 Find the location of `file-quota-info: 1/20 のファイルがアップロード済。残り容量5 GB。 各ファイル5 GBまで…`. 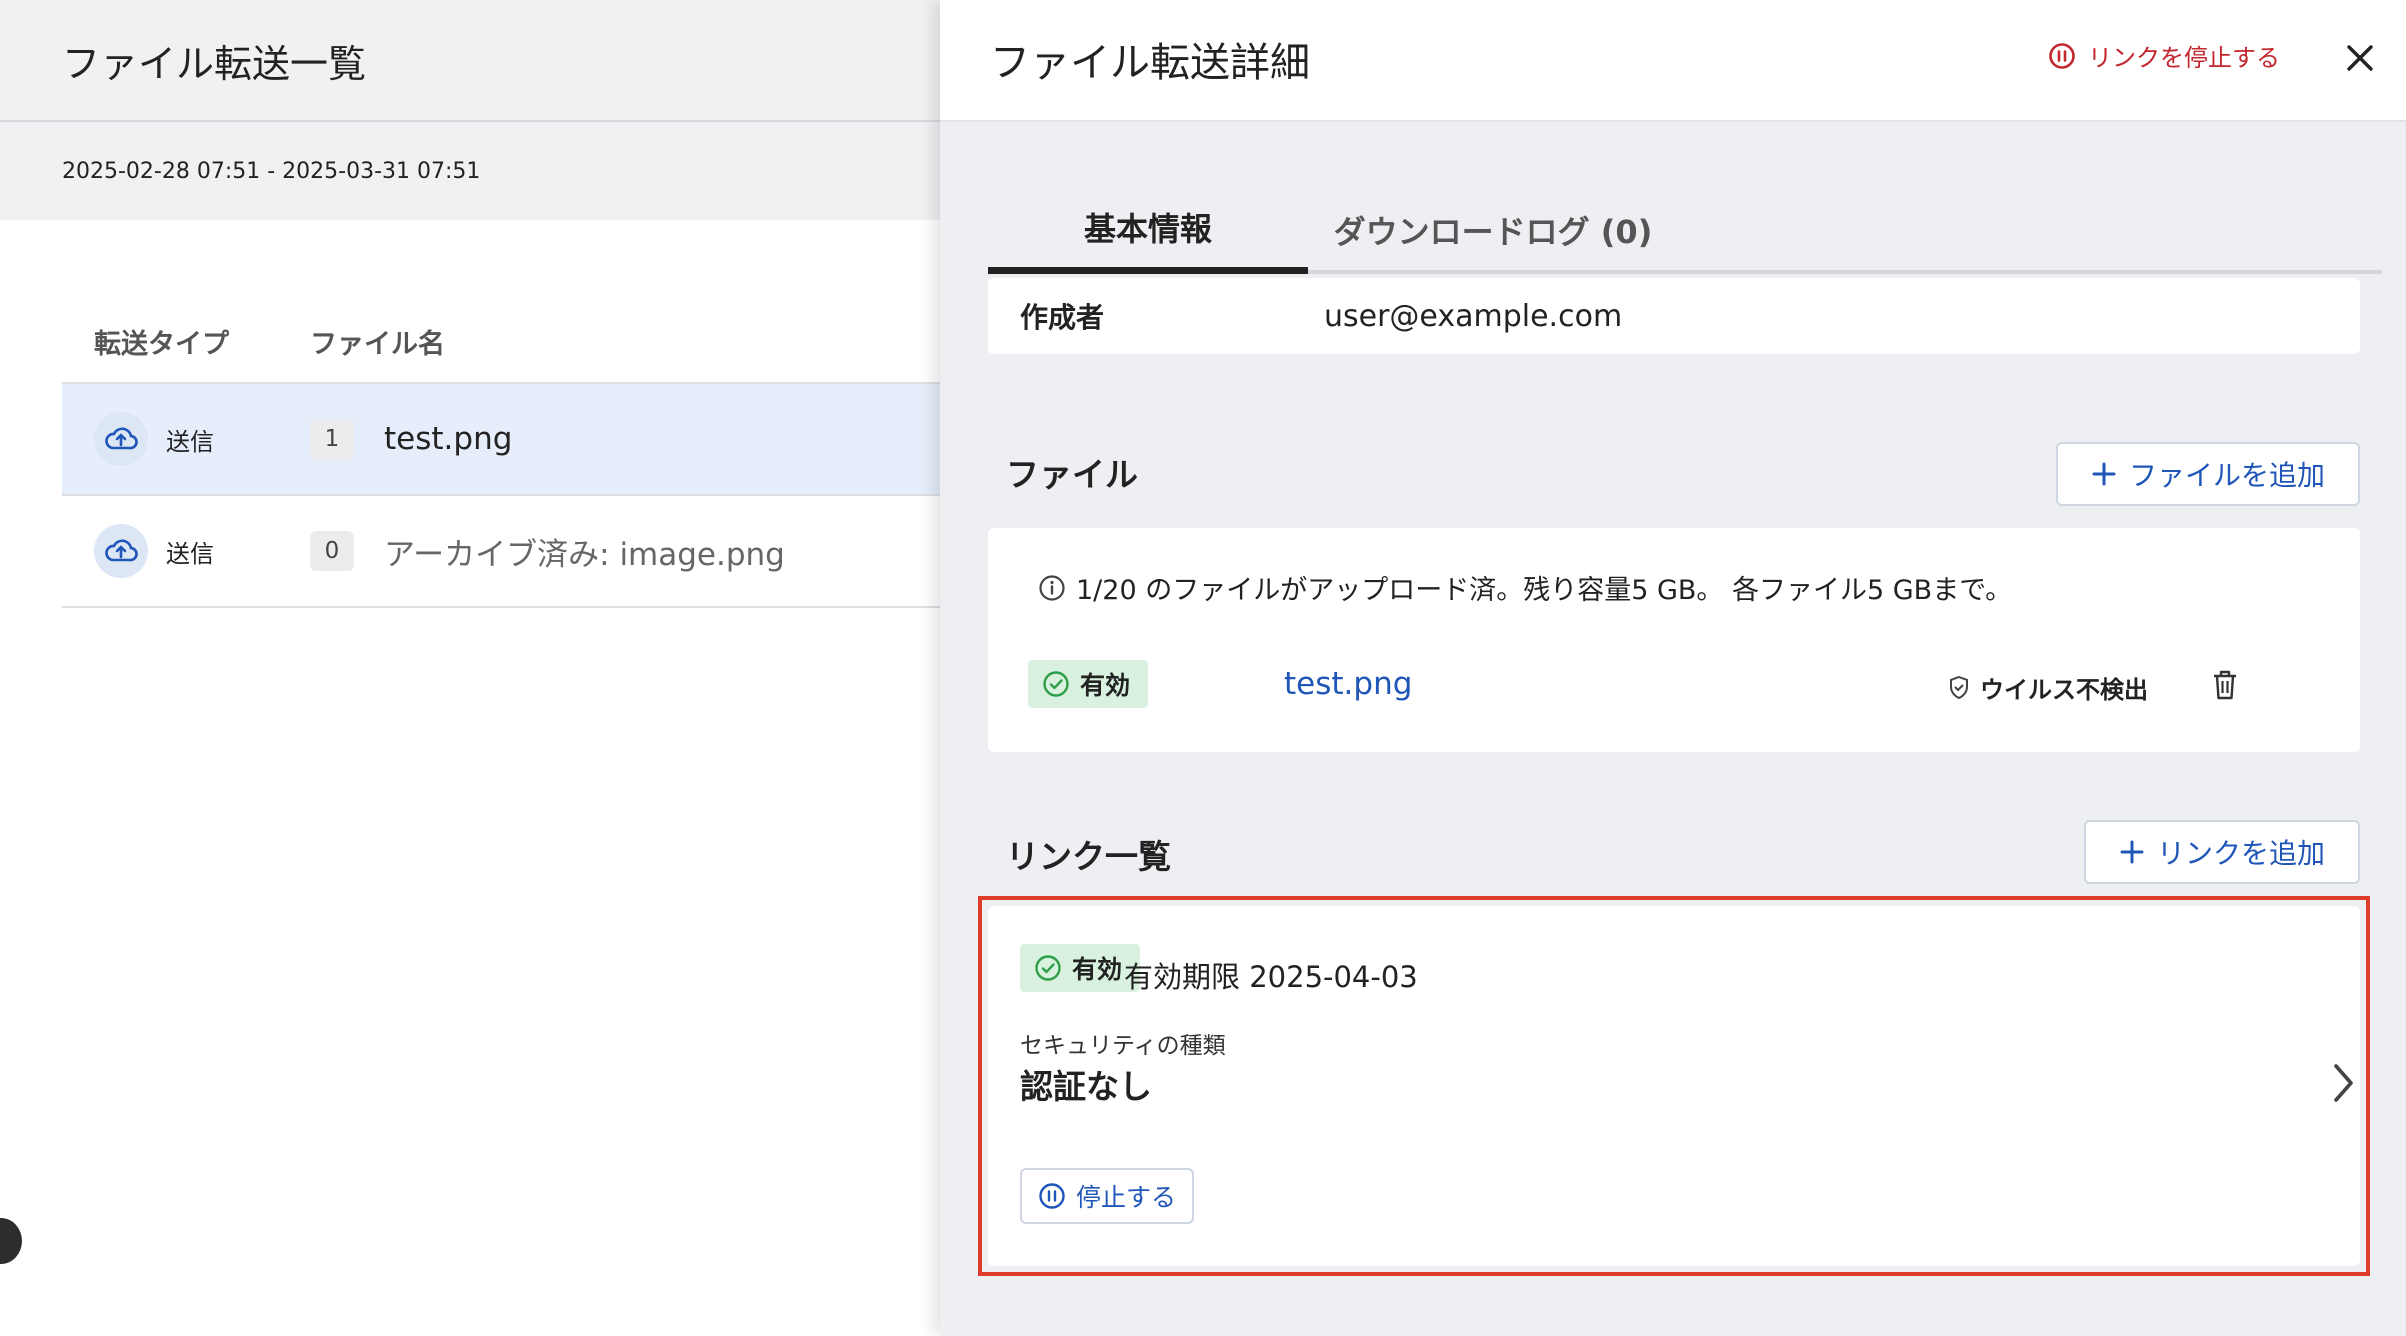

file-quota-info: 1/20 のファイルがアップロード済。残り容量5 GB。 各ファイル5 GBまで… is located at coordinates (1544, 590).